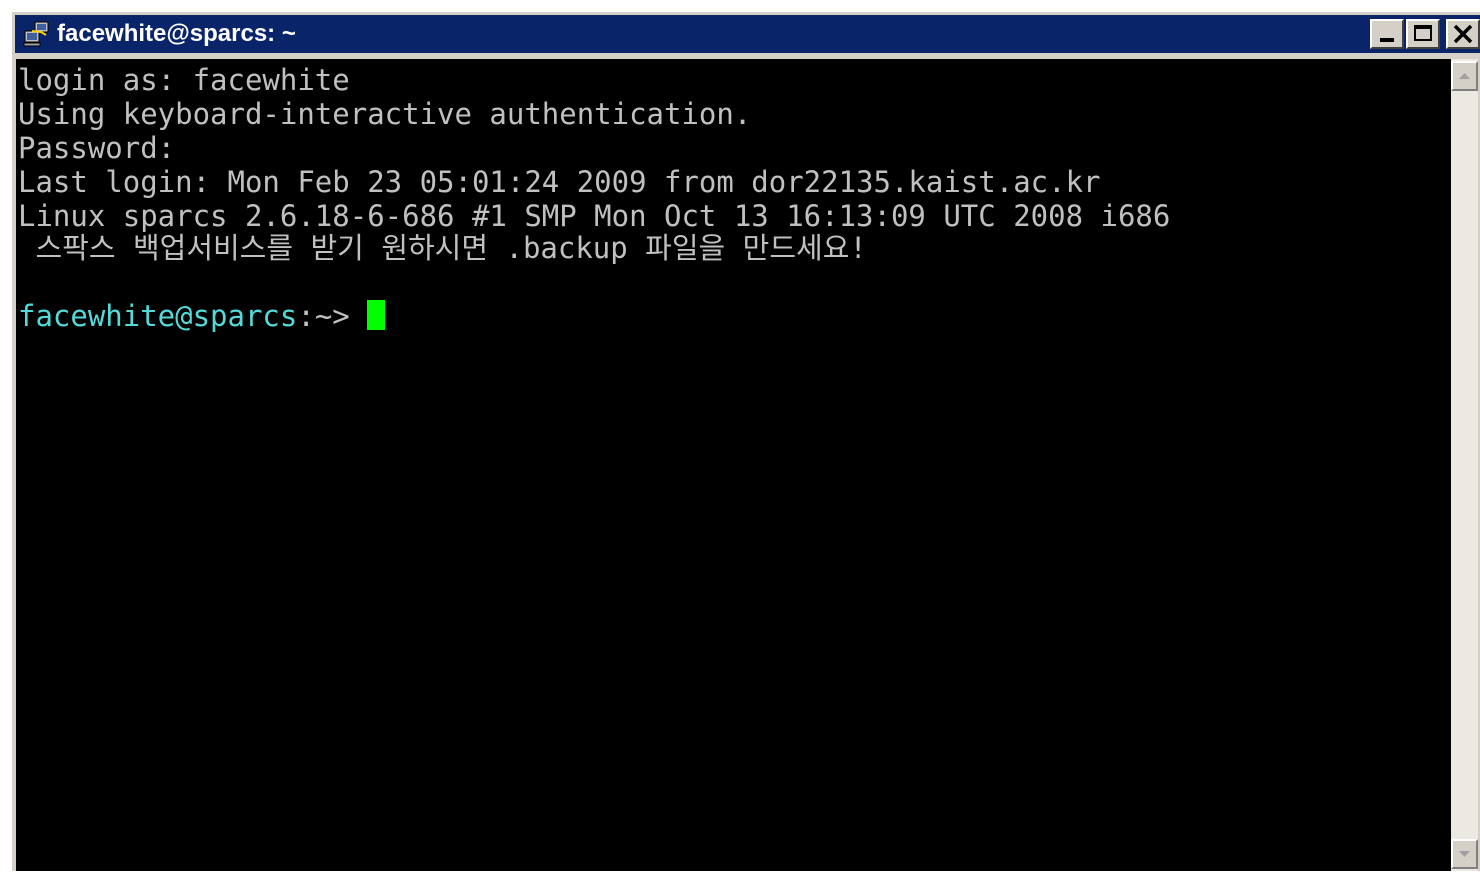 The image size is (1480, 872). What do you see at coordinates (97, 148) in the screenshot?
I see `terminal-line: Password:` at bounding box center [97, 148].